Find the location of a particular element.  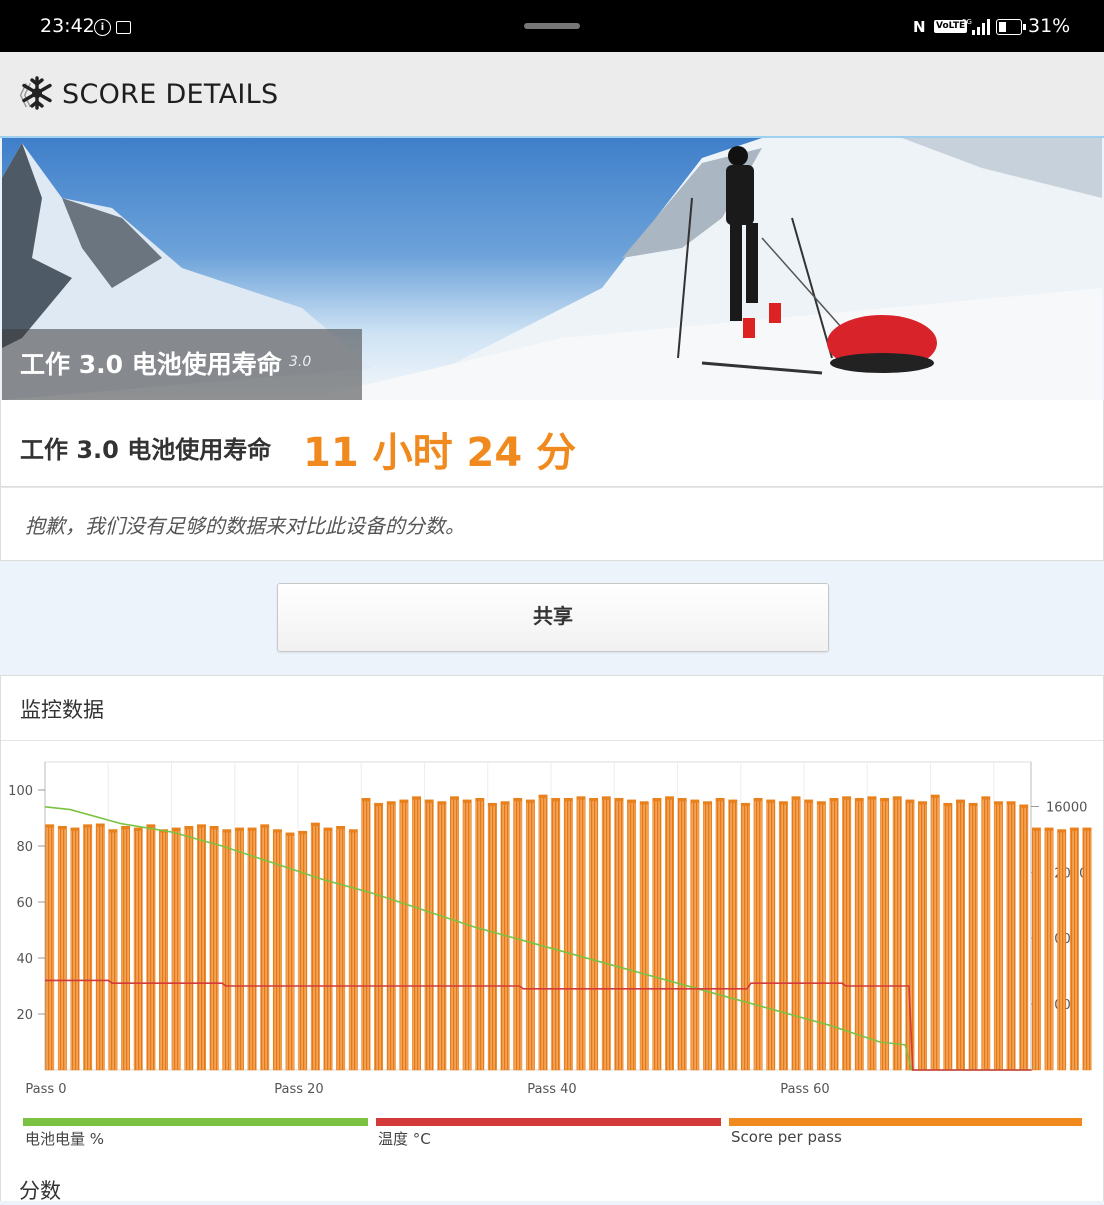

share-button: 共享 is located at coordinates (553, 617).